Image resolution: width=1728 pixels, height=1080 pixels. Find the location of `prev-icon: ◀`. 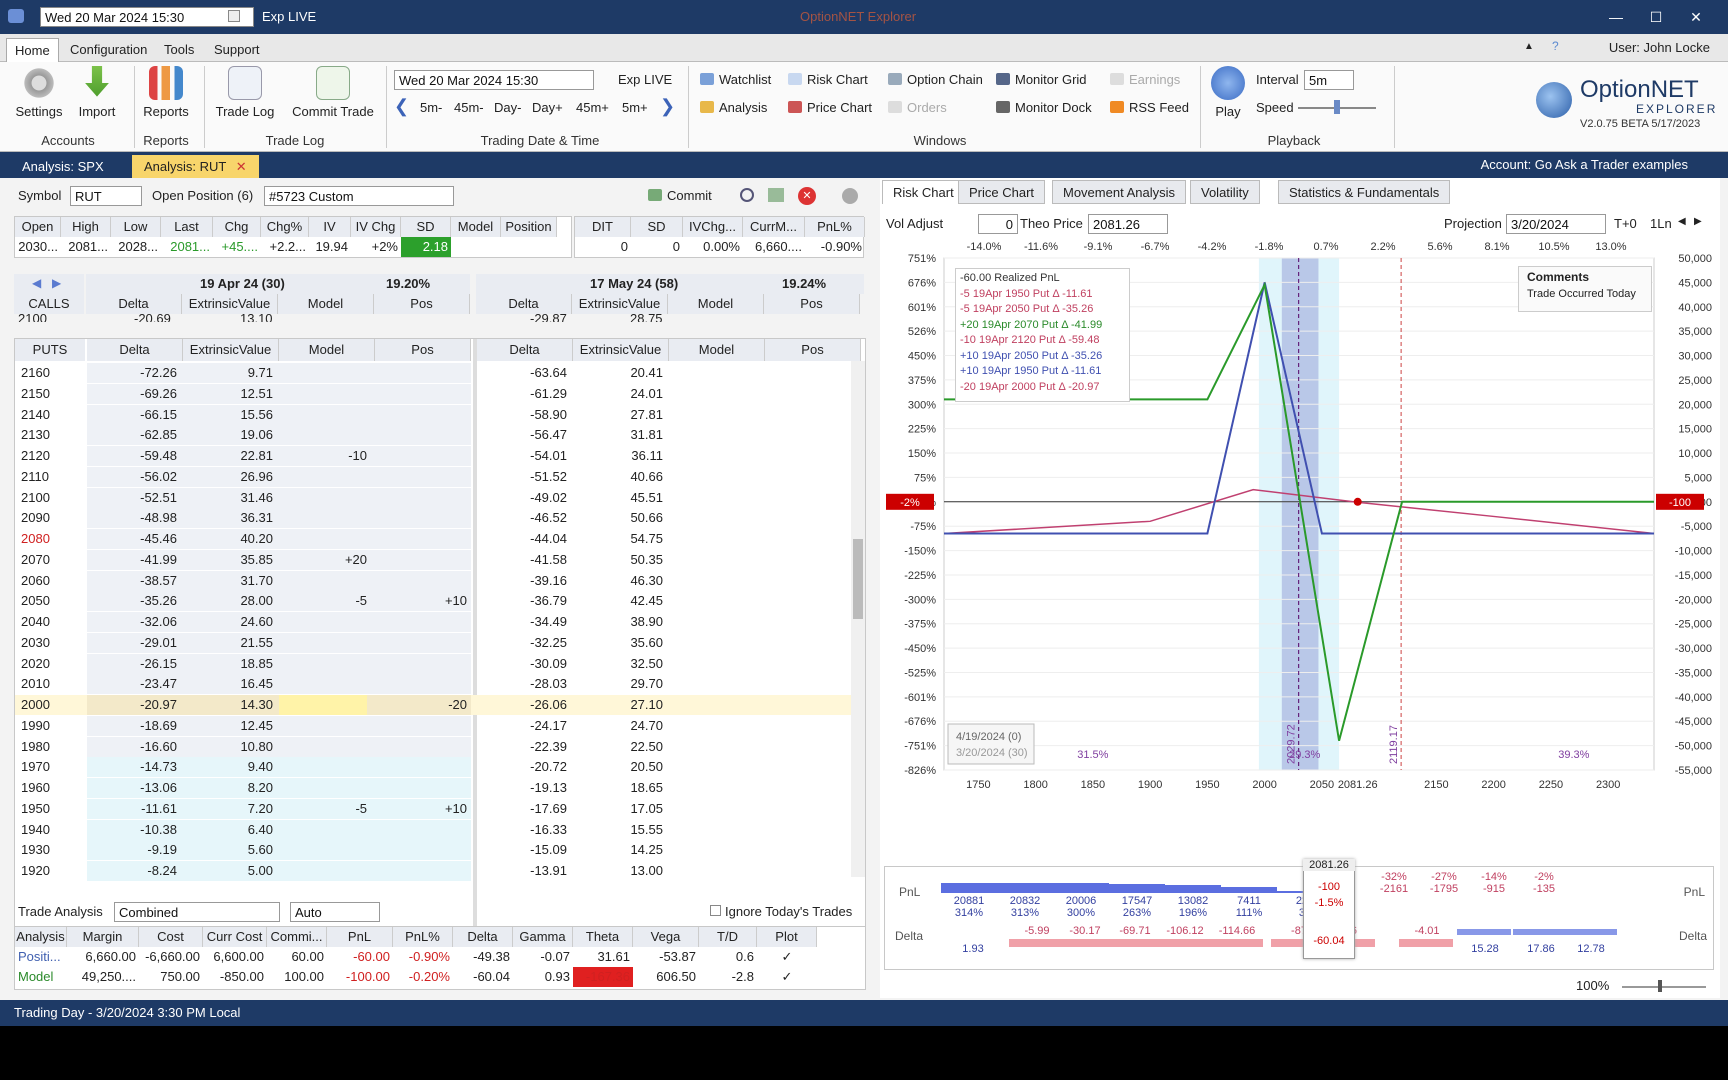

prev-icon: ◀ is located at coordinates (1682, 221).